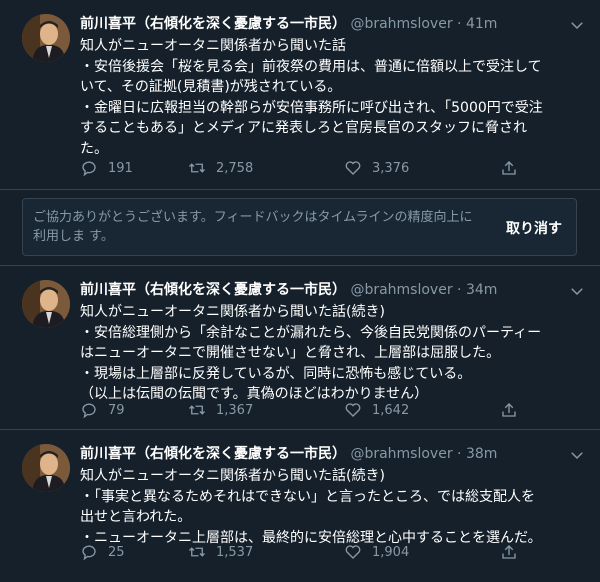 Image resolution: width=600 pixels, height=582 pixels. What do you see at coordinates (333, 410) in the screenshot?
I see `tweet-actions: 79 1,367 1,642` at bounding box center [333, 410].